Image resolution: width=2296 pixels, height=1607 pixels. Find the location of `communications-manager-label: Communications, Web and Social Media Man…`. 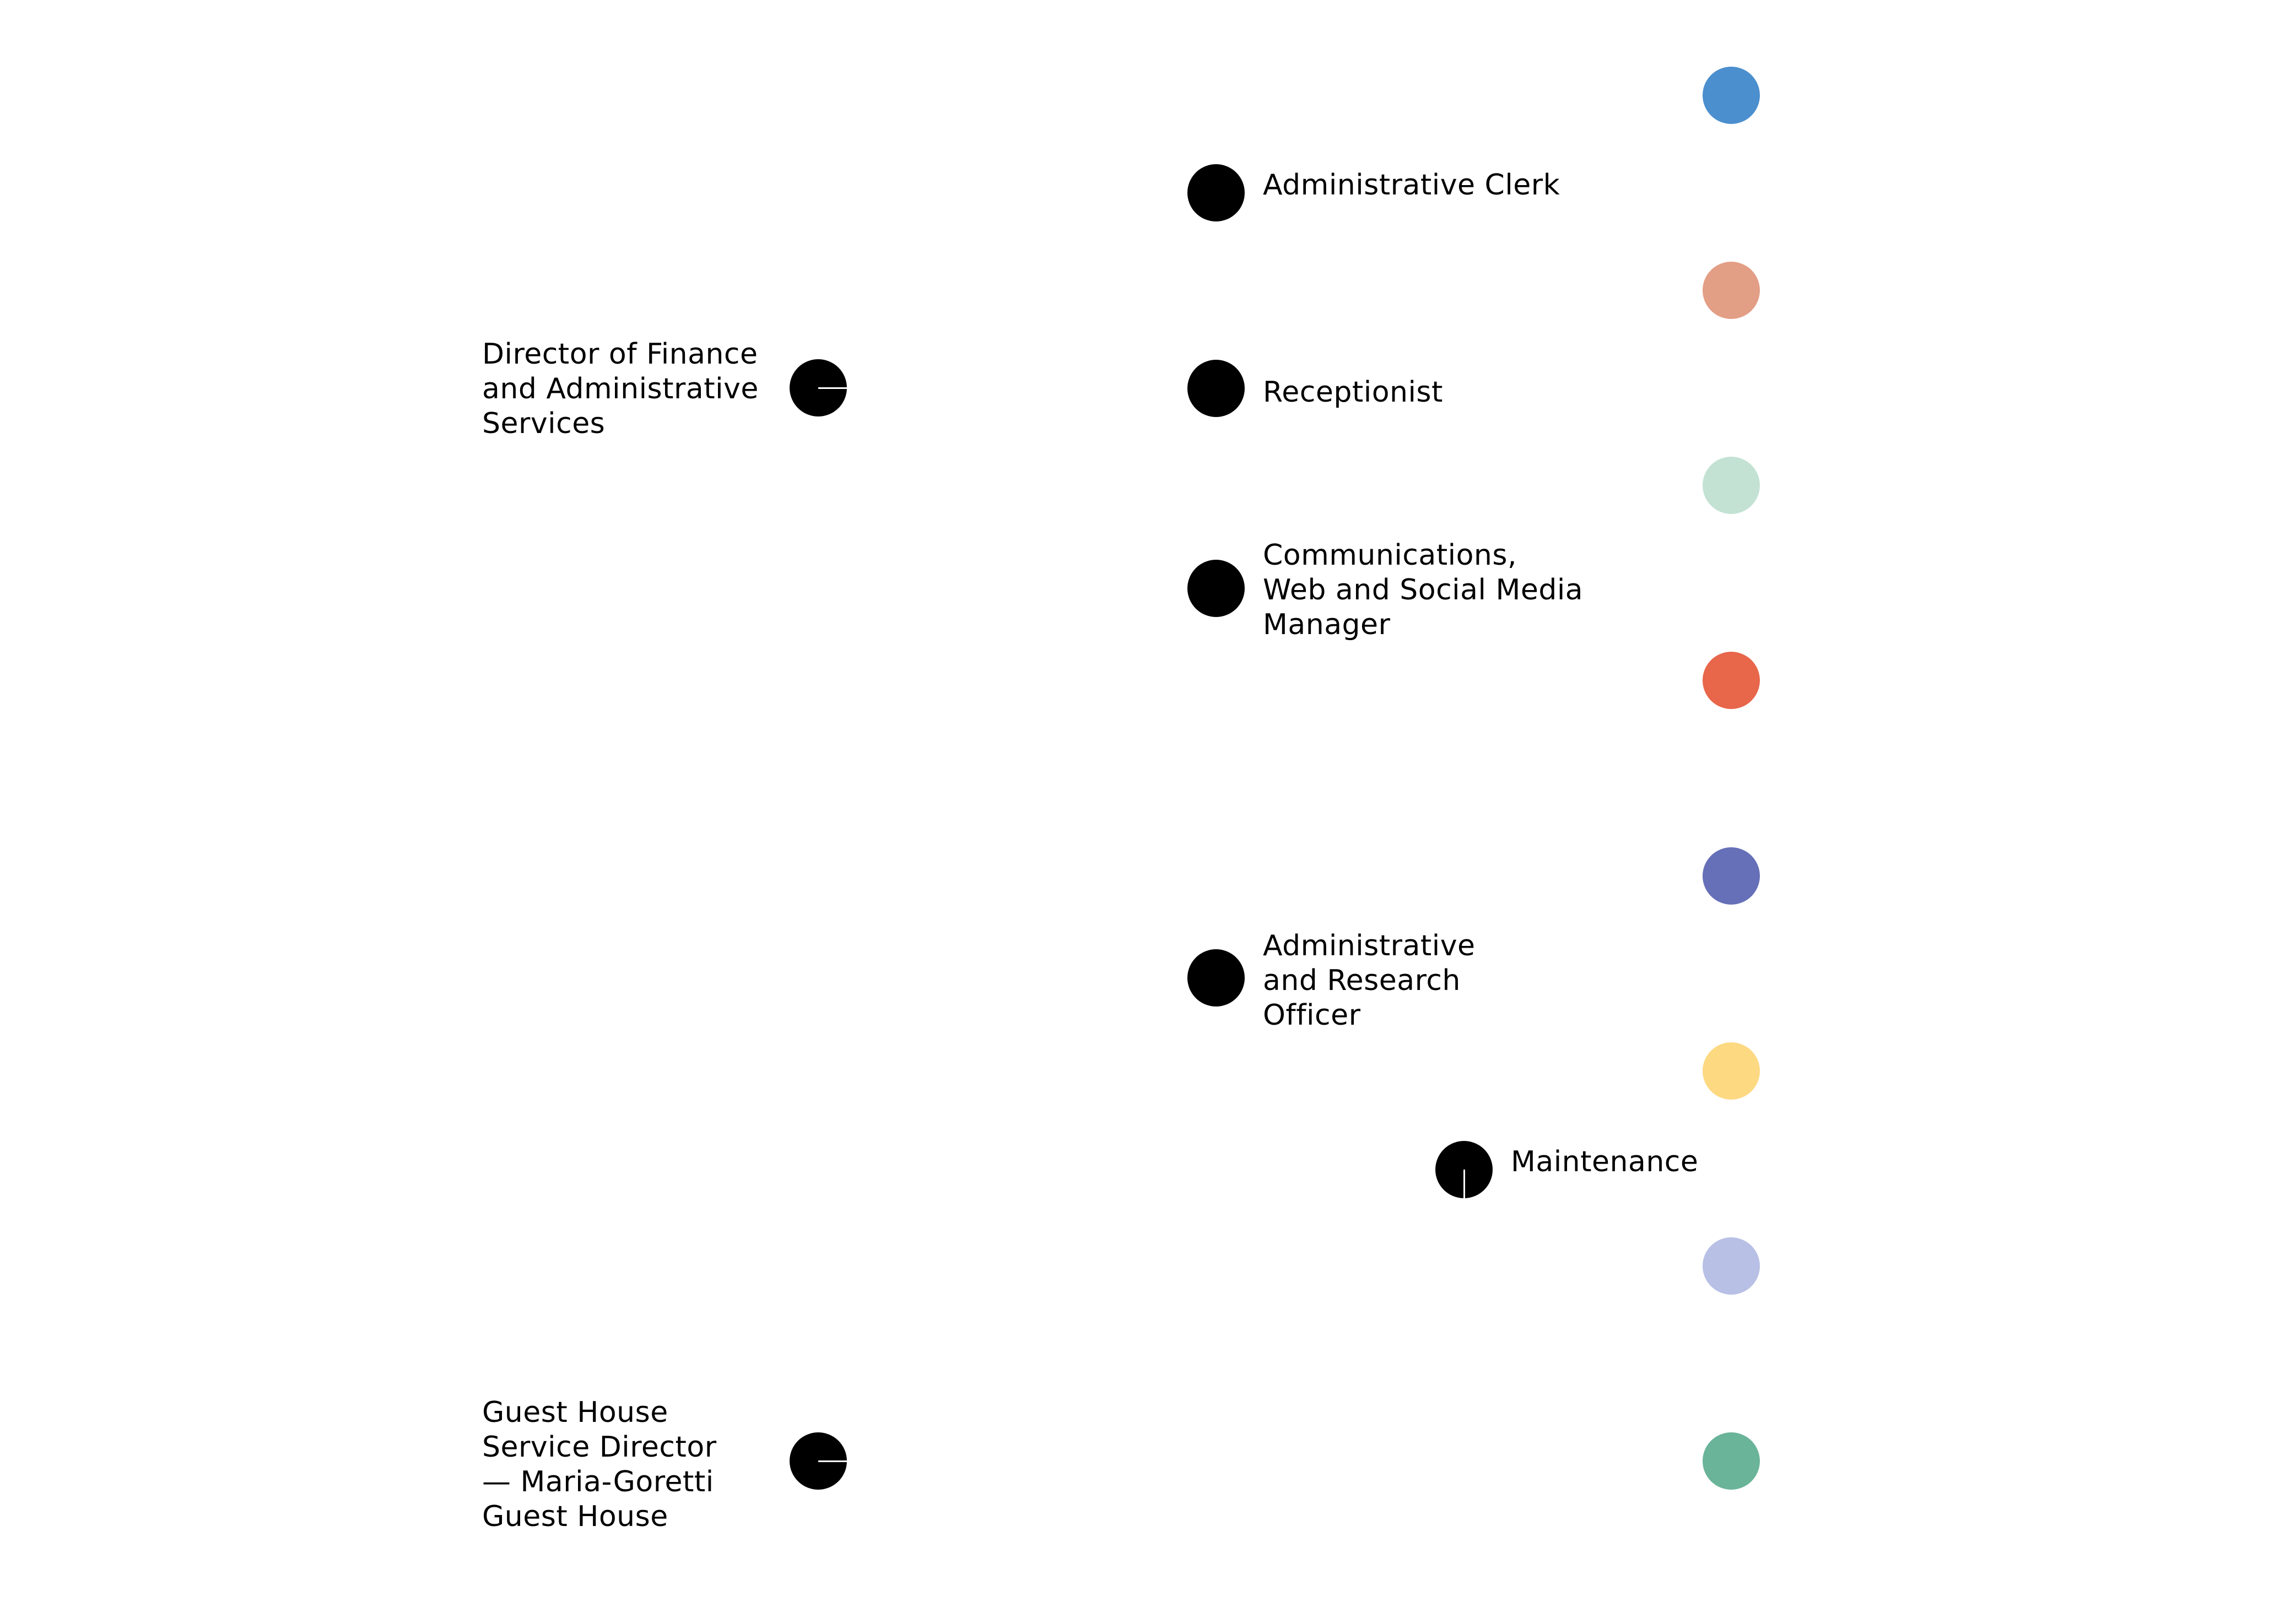

communications-manager-label: Communications, Web and Social Media Man… is located at coordinates (1423, 590).